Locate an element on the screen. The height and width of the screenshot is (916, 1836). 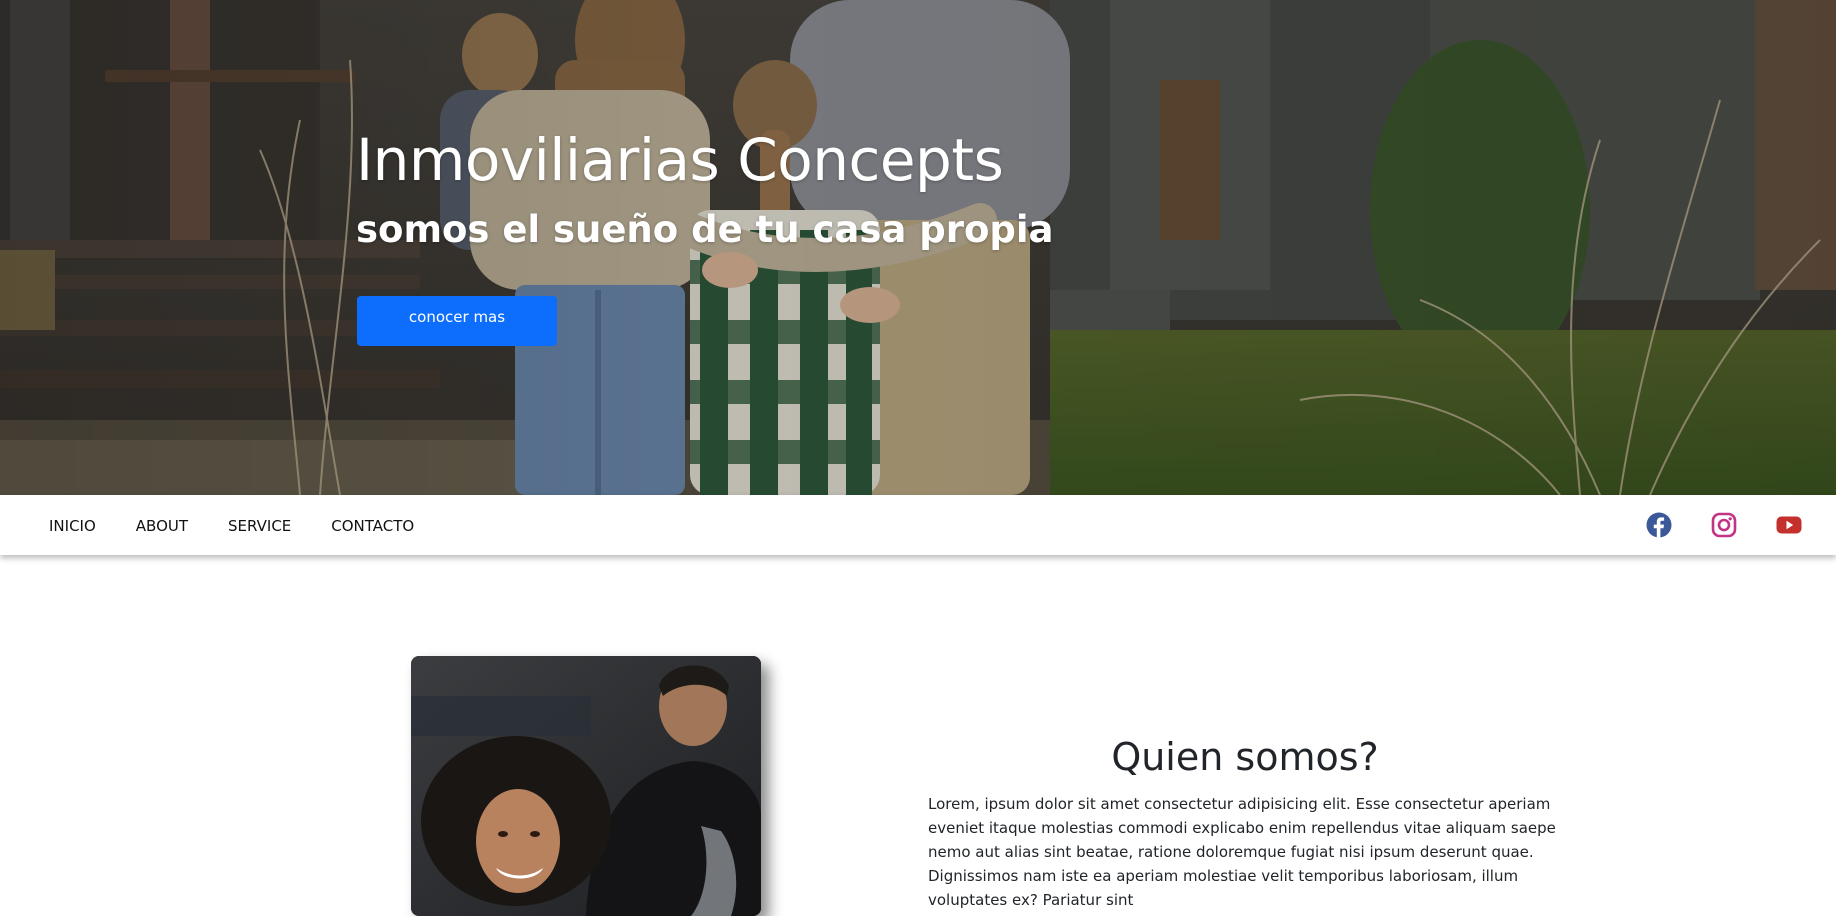
youtube-icon is located at coordinates (1789, 525).